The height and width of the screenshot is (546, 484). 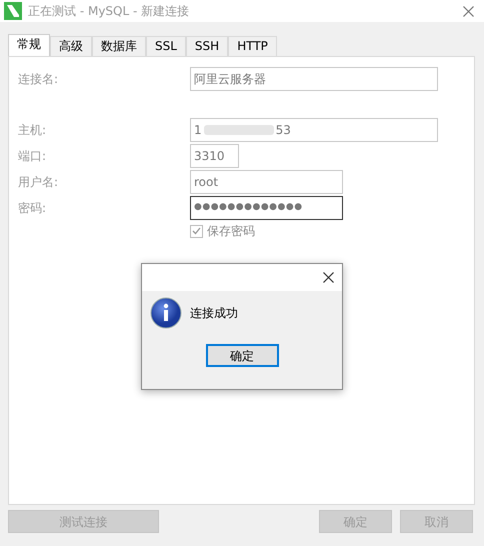 What do you see at coordinates (207, 46) in the screenshot?
I see `tab: SSH` at bounding box center [207, 46].